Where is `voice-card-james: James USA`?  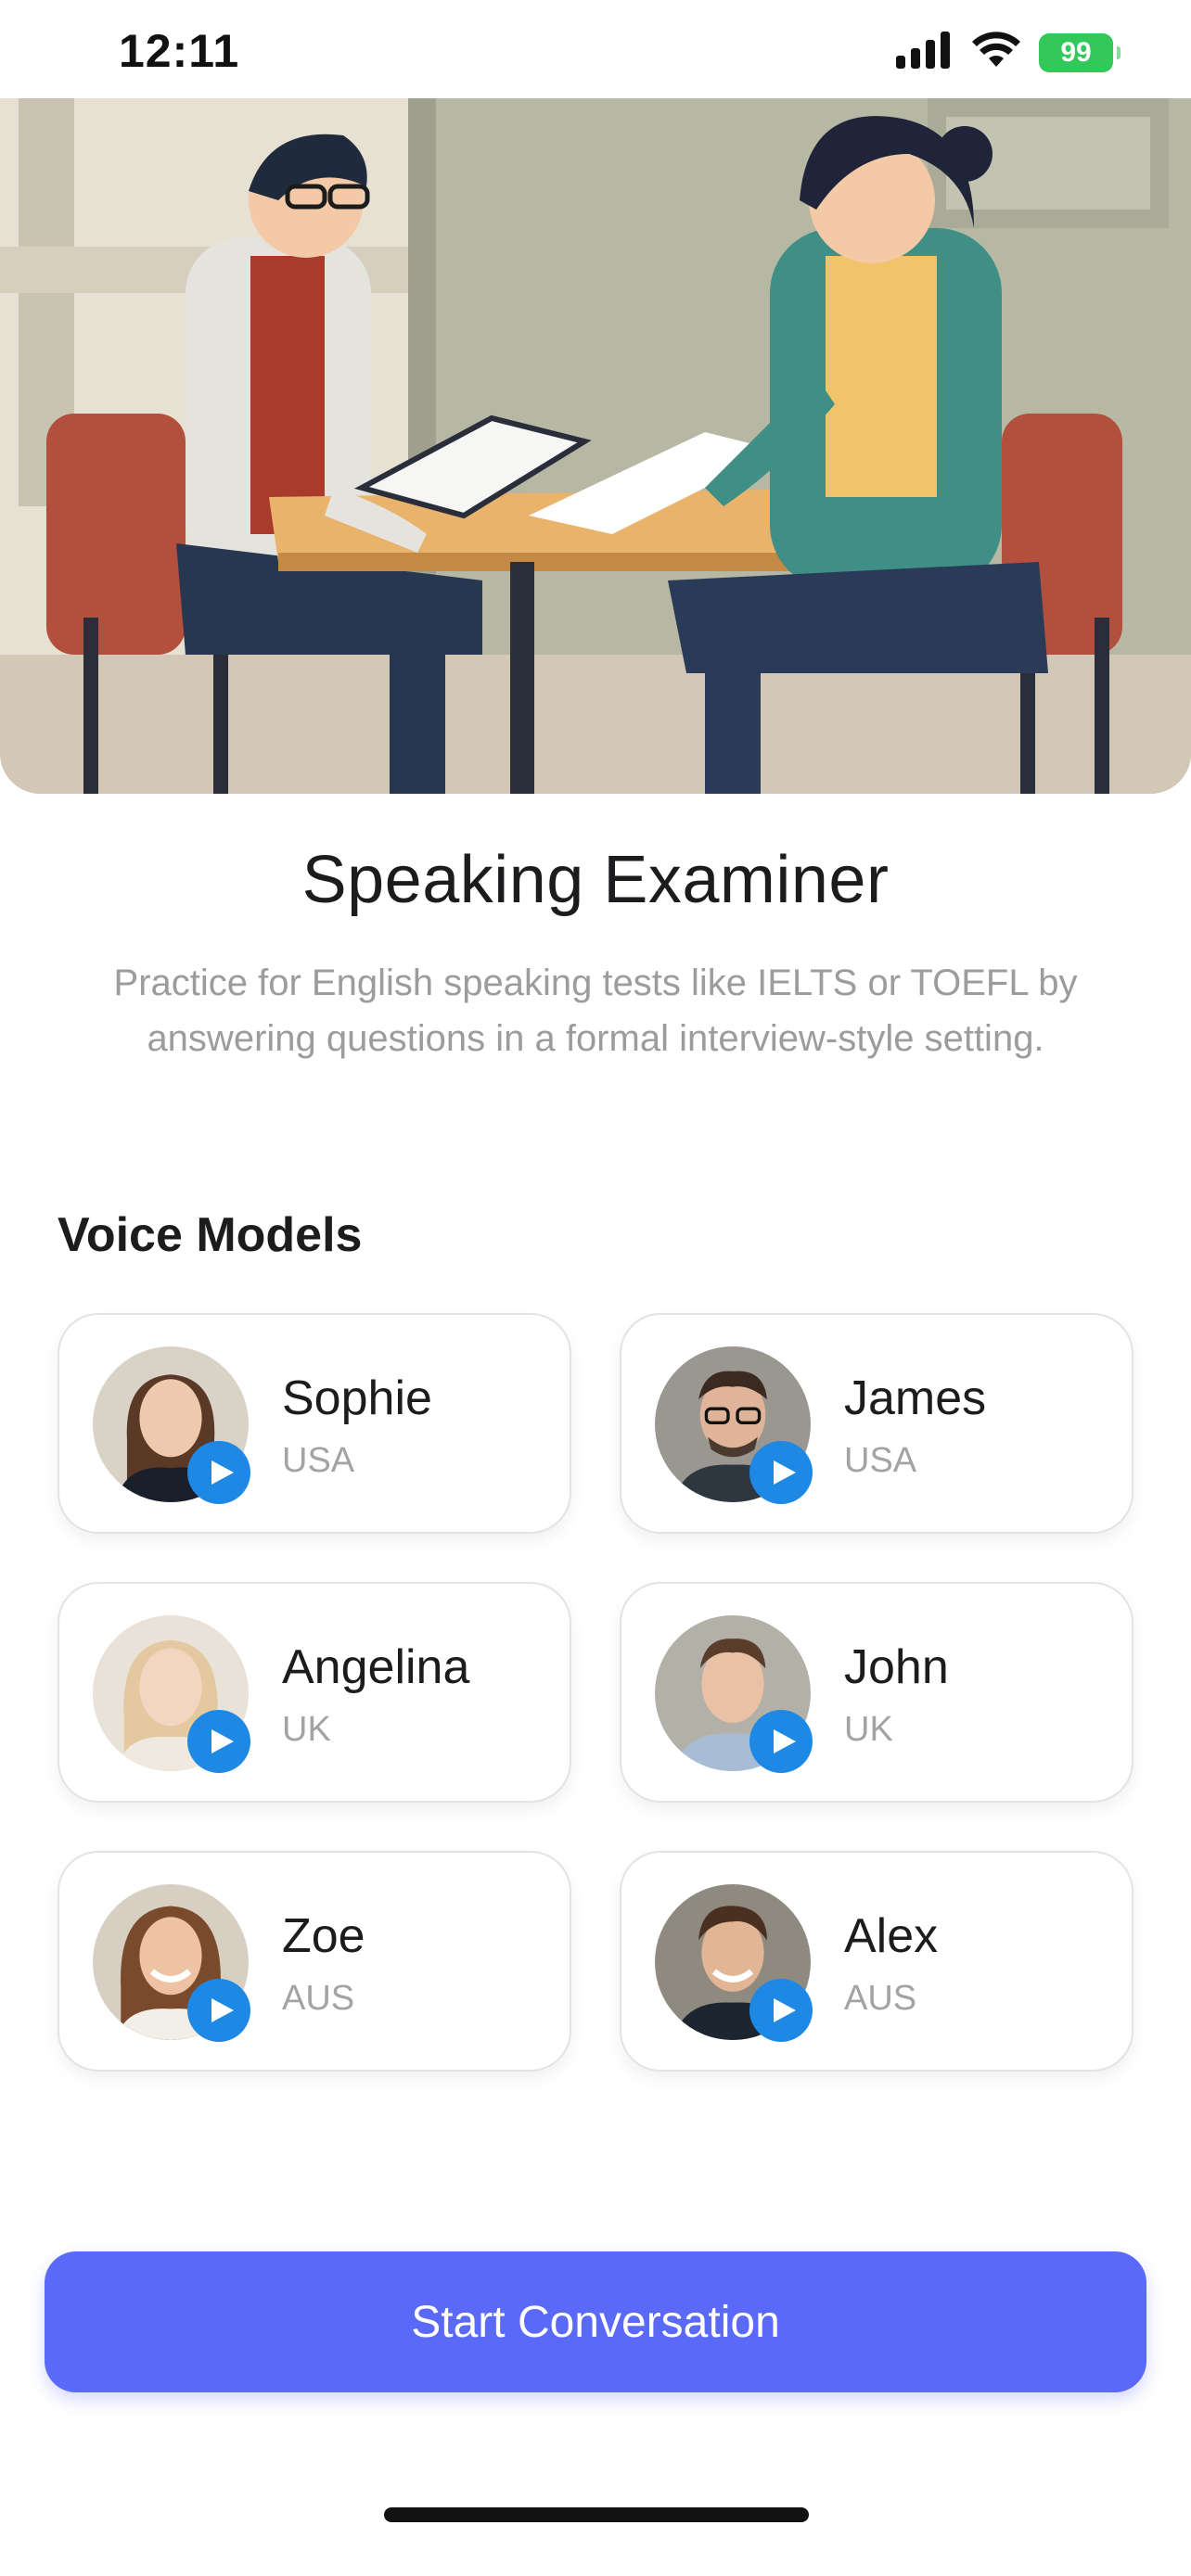 voice-card-james: James USA is located at coordinates (876, 1424).